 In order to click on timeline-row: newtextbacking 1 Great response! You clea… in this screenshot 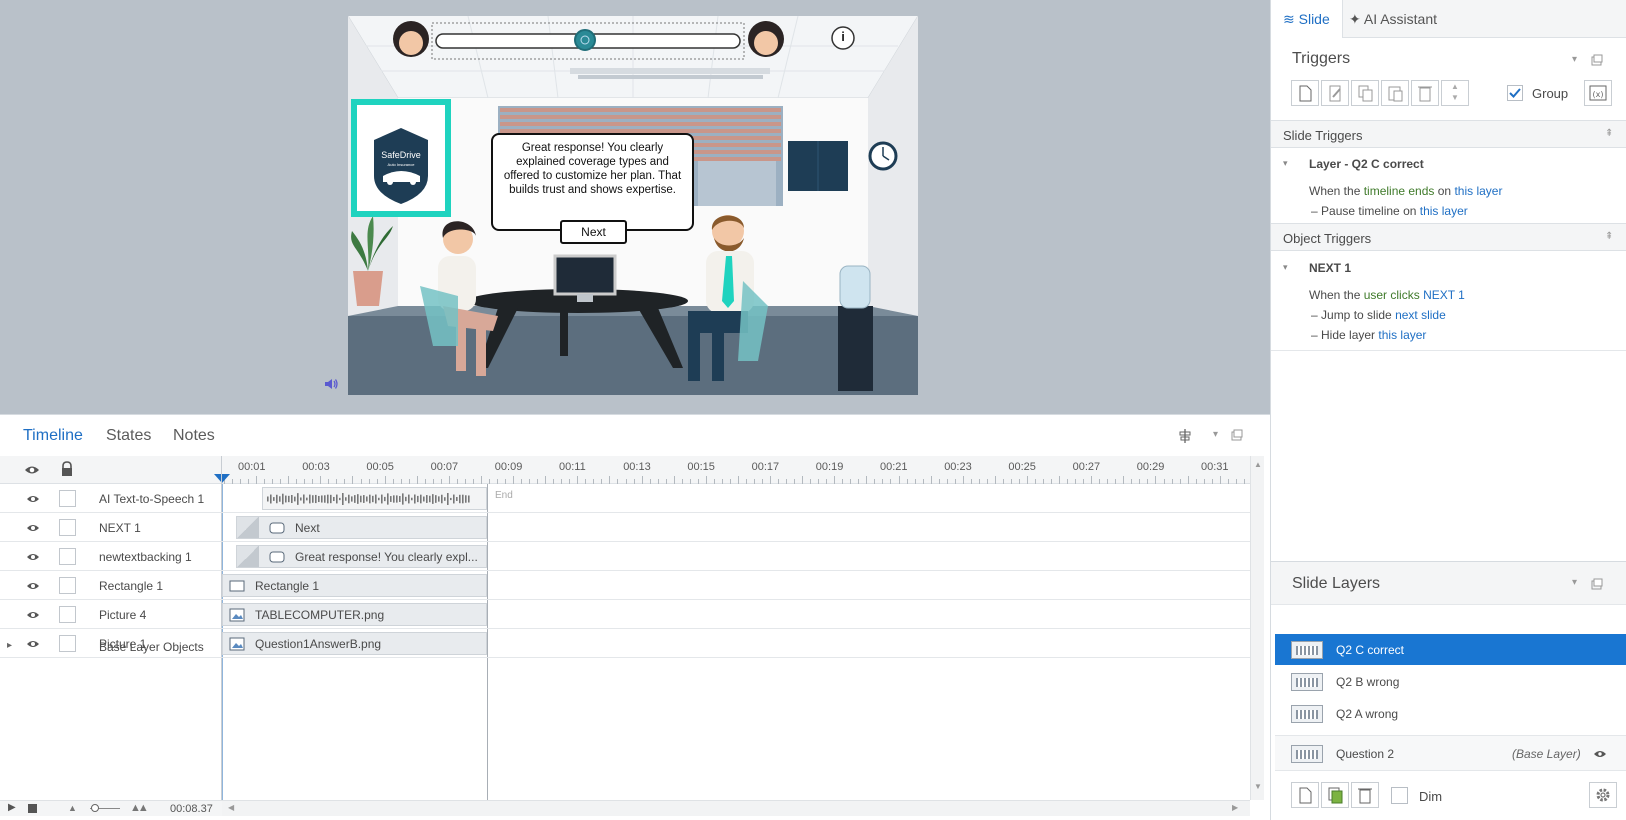, I will do `click(625, 556)`.